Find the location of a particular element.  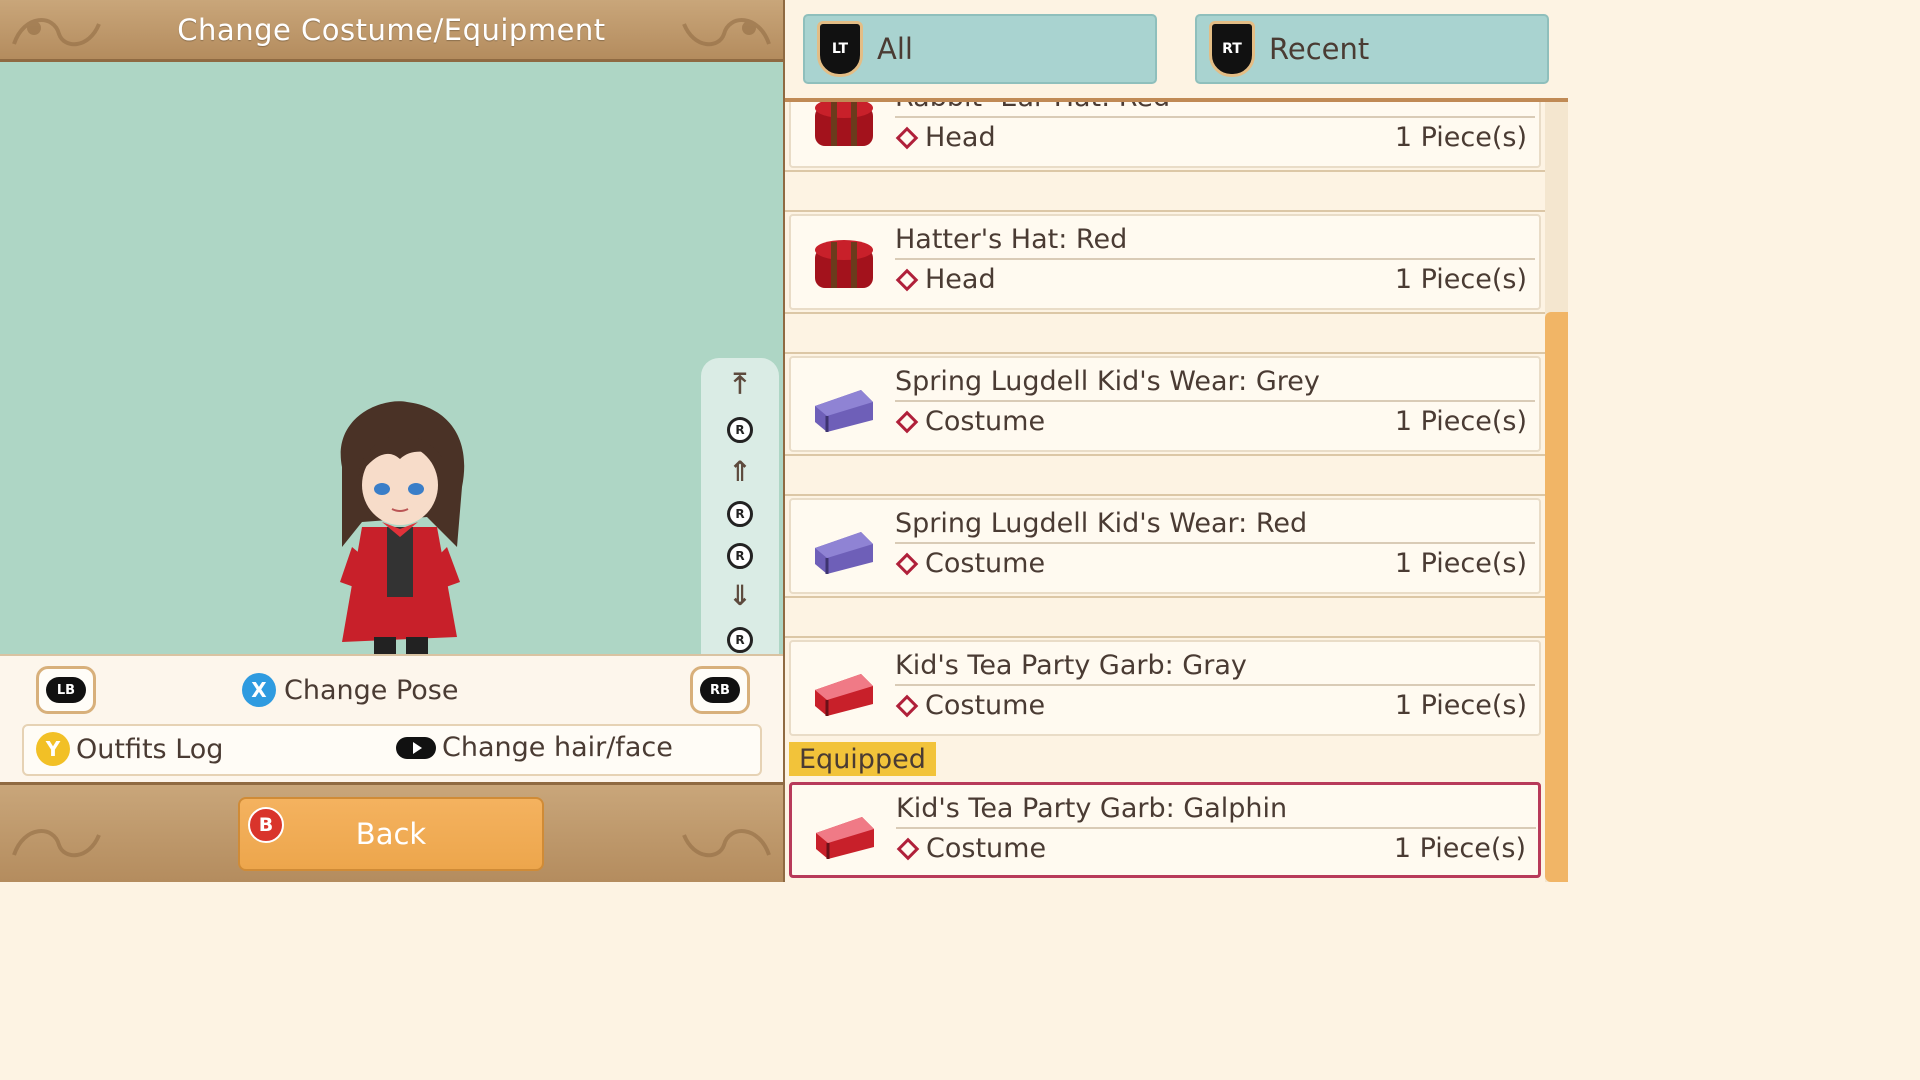

back-label: Back is located at coordinates (391, 834).